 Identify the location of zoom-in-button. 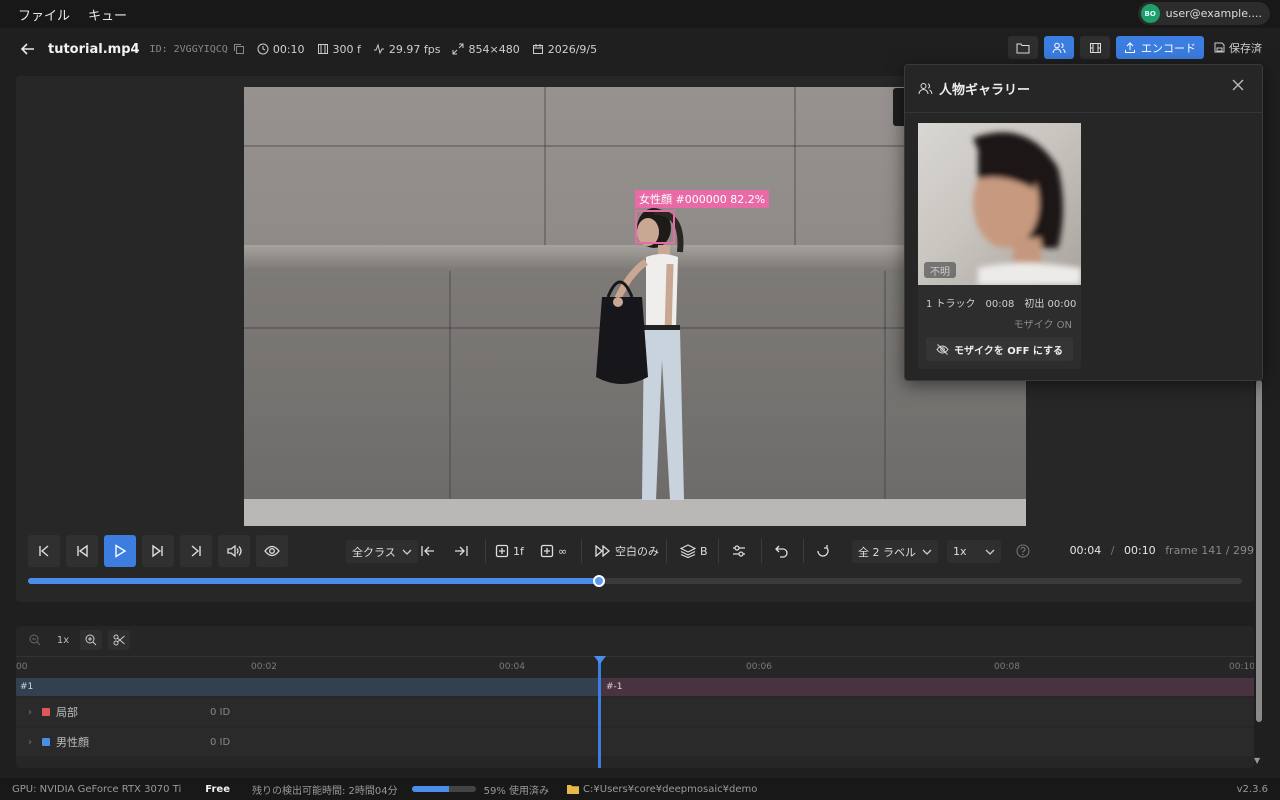
(91, 640).